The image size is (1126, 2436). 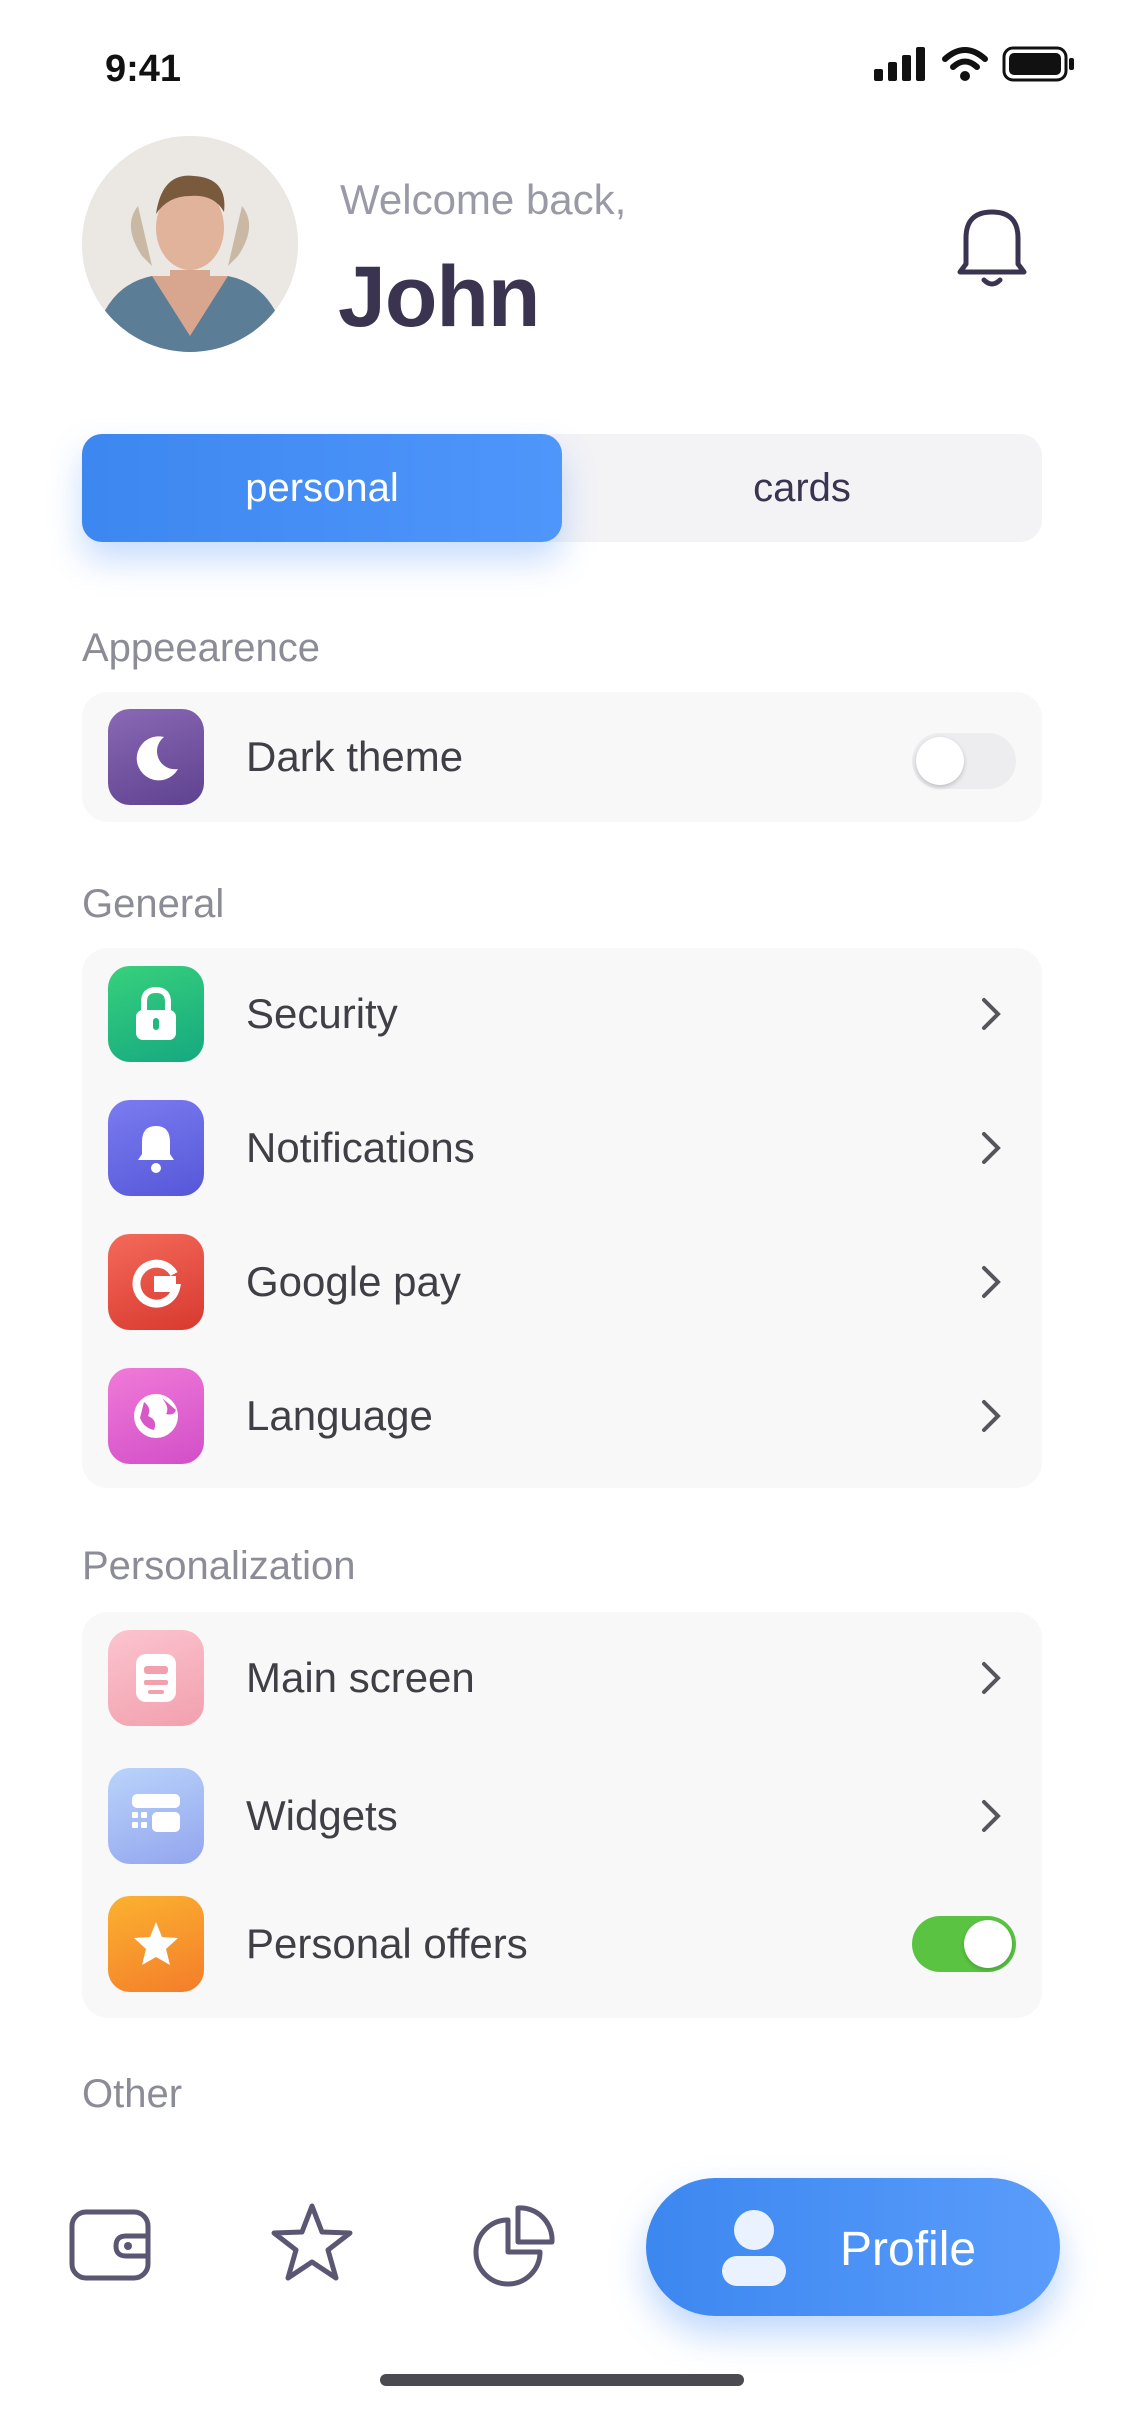 What do you see at coordinates (339, 1415) in the screenshot?
I see `row-label-language: Language` at bounding box center [339, 1415].